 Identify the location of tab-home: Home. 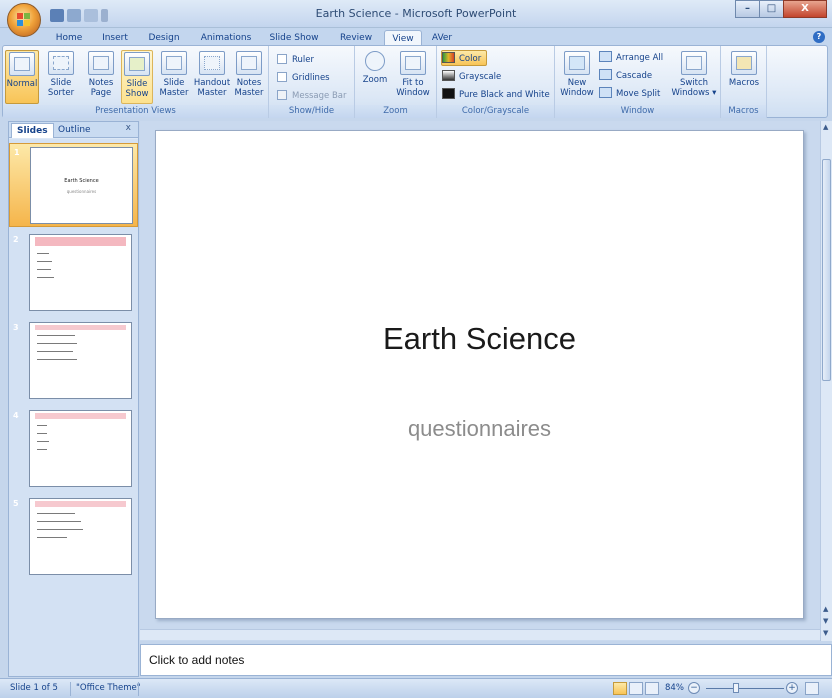
(69, 38).